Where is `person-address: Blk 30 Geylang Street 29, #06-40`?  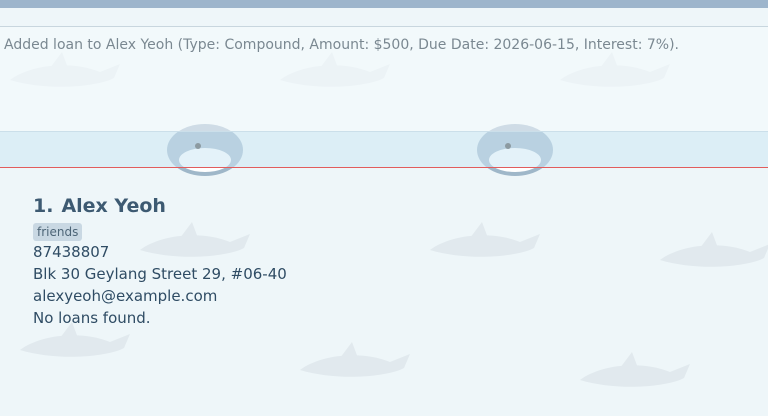 person-address: Blk 30 Geylang Street 29, #06-40 is located at coordinates (160, 274).